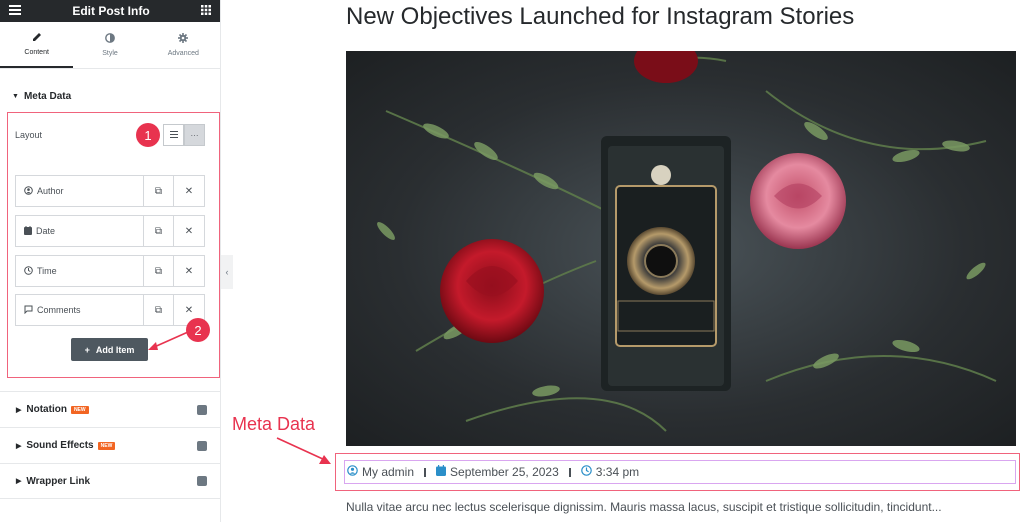  What do you see at coordinates (15, 96) in the screenshot?
I see `caret-down-icon: ▼` at bounding box center [15, 96].